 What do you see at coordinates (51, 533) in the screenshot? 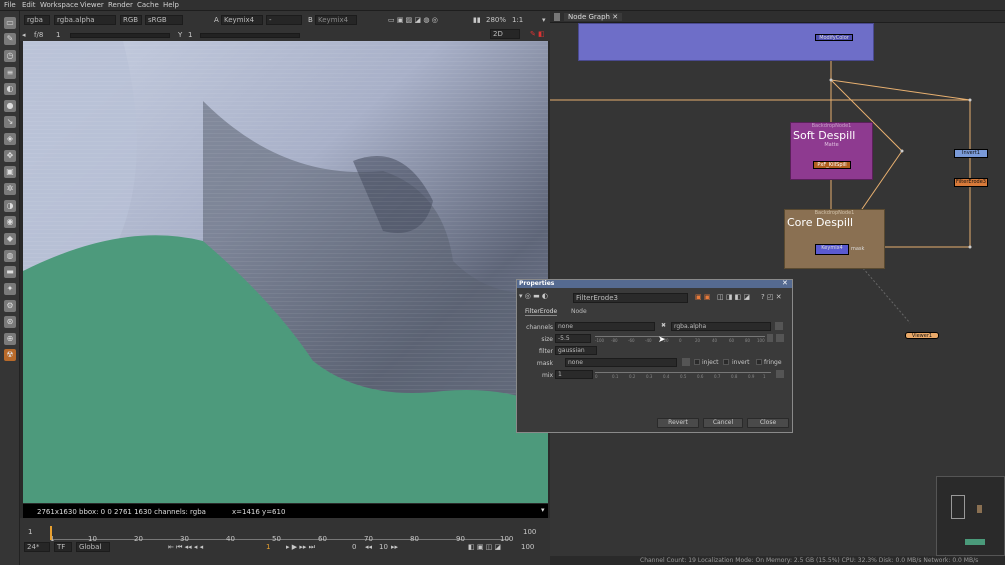
I see `playhead` at bounding box center [51, 533].